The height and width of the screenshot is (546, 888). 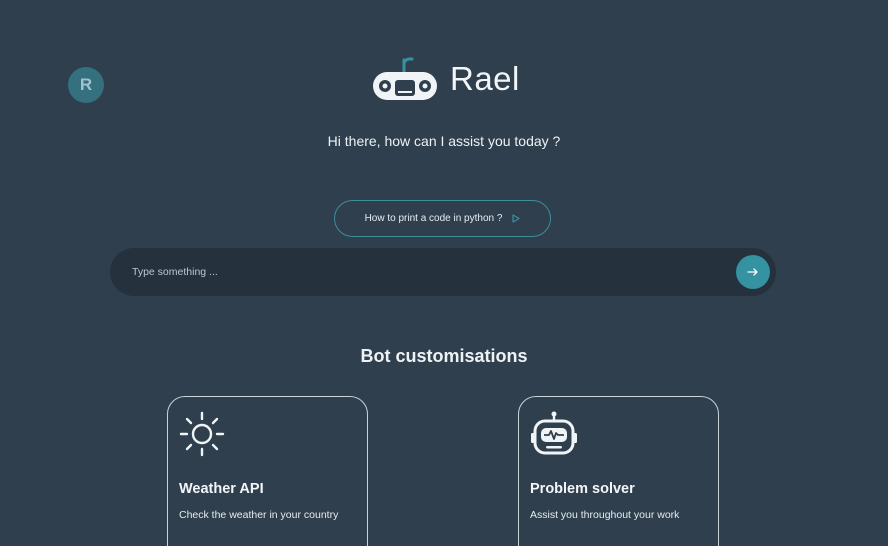 I want to click on robot-face-icon, so click(x=405, y=78).